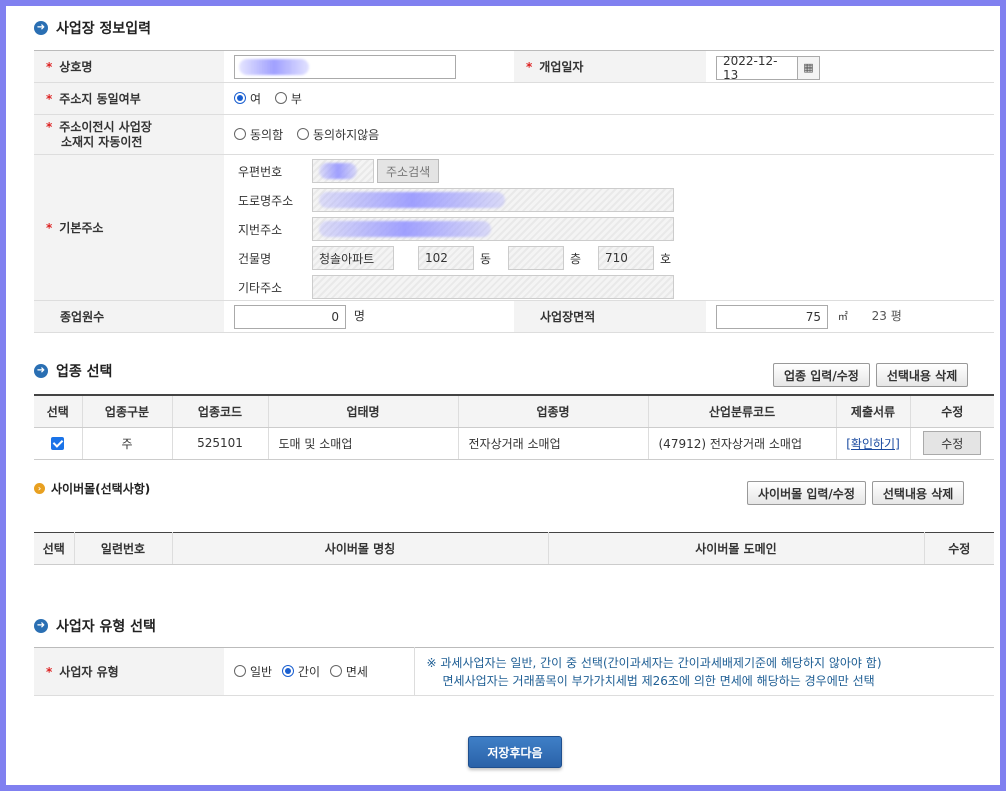 Image resolution: width=1006 pixels, height=791 pixels. What do you see at coordinates (290, 316) in the screenshot?
I see `employees-input: 0` at bounding box center [290, 316].